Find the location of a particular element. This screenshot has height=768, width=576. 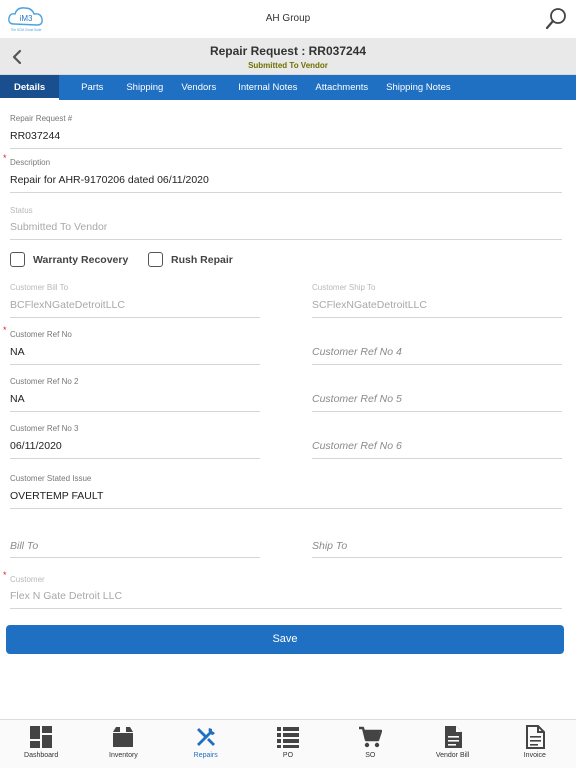

rush-repair-box is located at coordinates (155, 259).